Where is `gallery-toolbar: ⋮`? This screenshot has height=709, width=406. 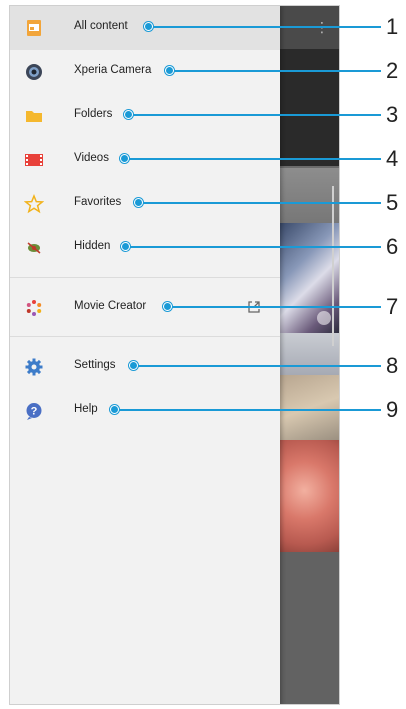 gallery-toolbar: ⋮ is located at coordinates (309, 27).